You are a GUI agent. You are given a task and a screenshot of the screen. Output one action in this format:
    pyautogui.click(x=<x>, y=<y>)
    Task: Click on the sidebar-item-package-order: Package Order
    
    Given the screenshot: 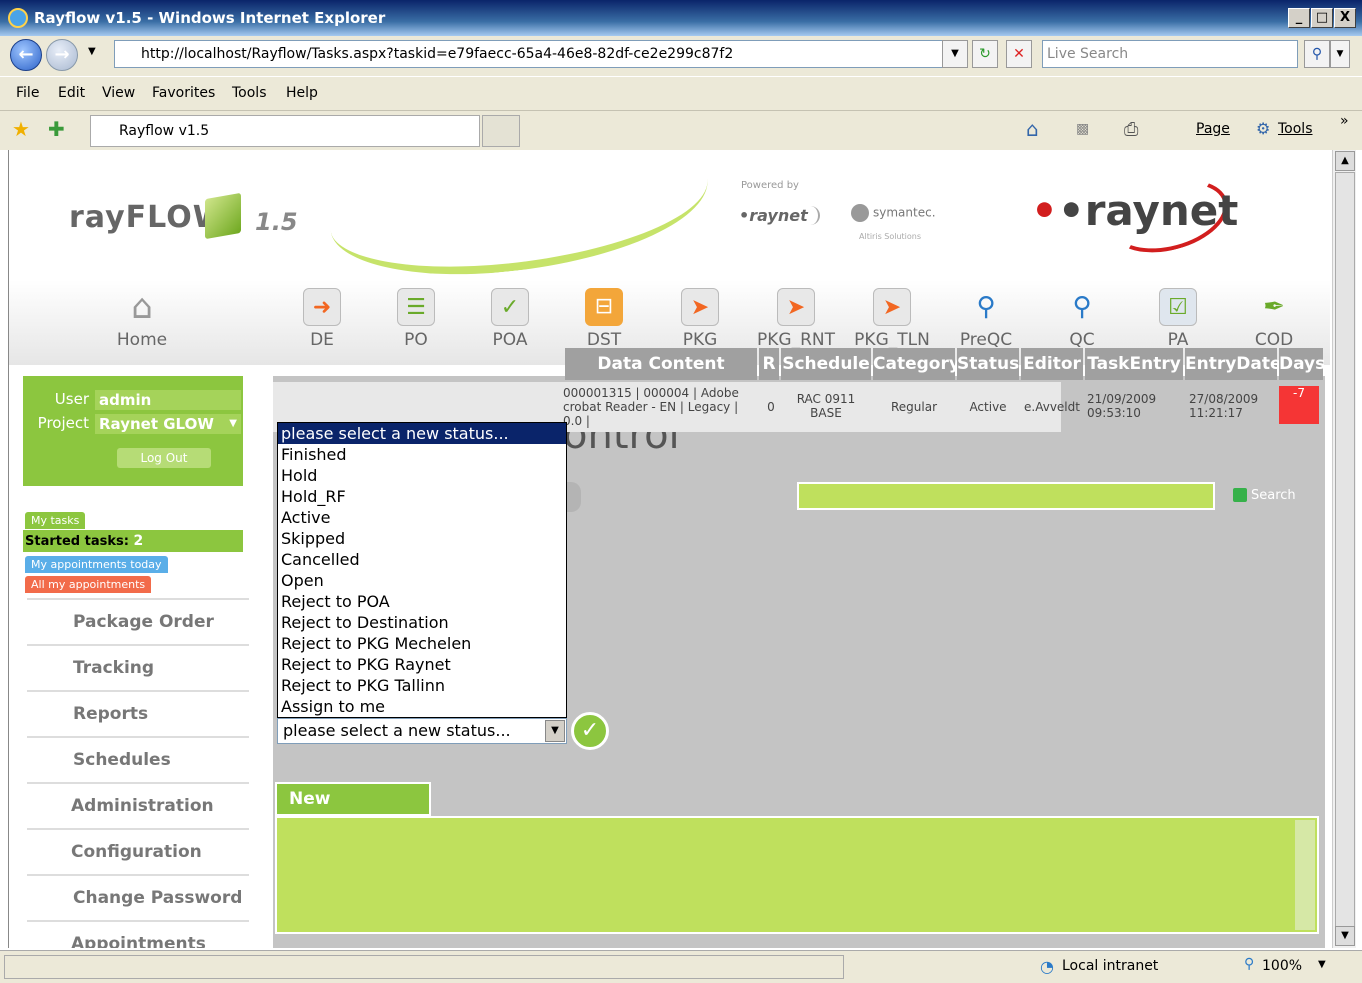 What is the action you would take?
    pyautogui.click(x=138, y=621)
    